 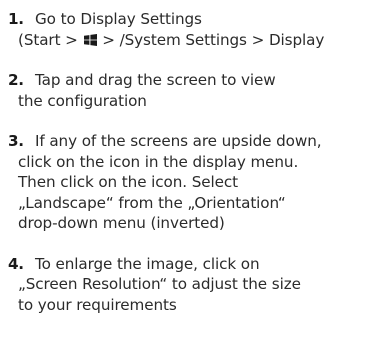 What do you see at coordinates (50, 39) in the screenshot?
I see `path-start: (Start >` at bounding box center [50, 39].